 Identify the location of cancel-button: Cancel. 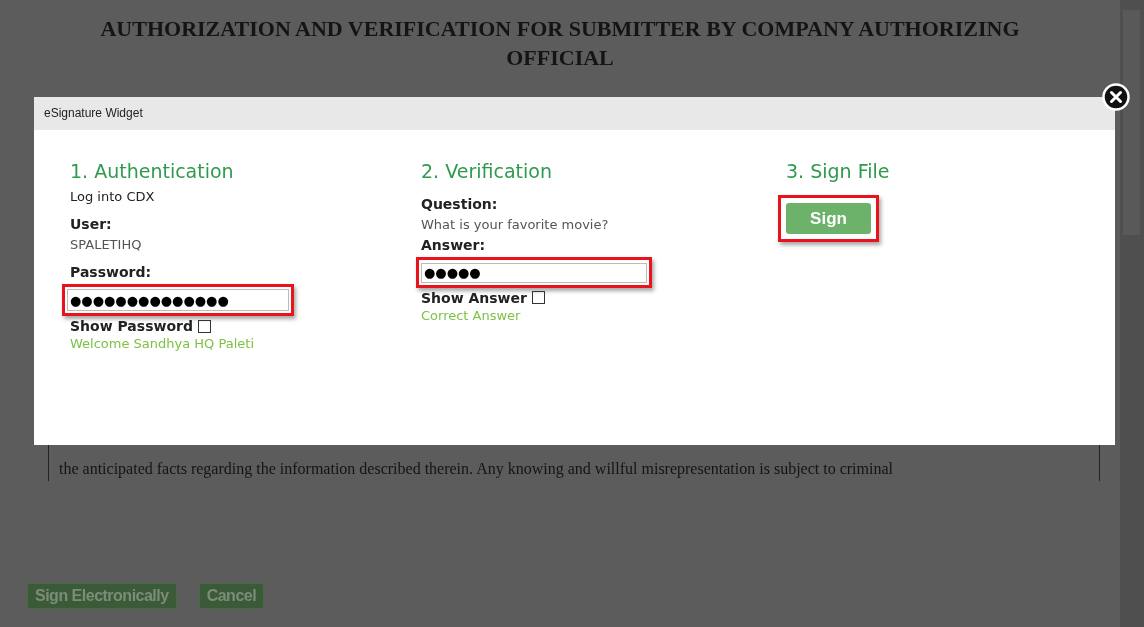
(231, 596).